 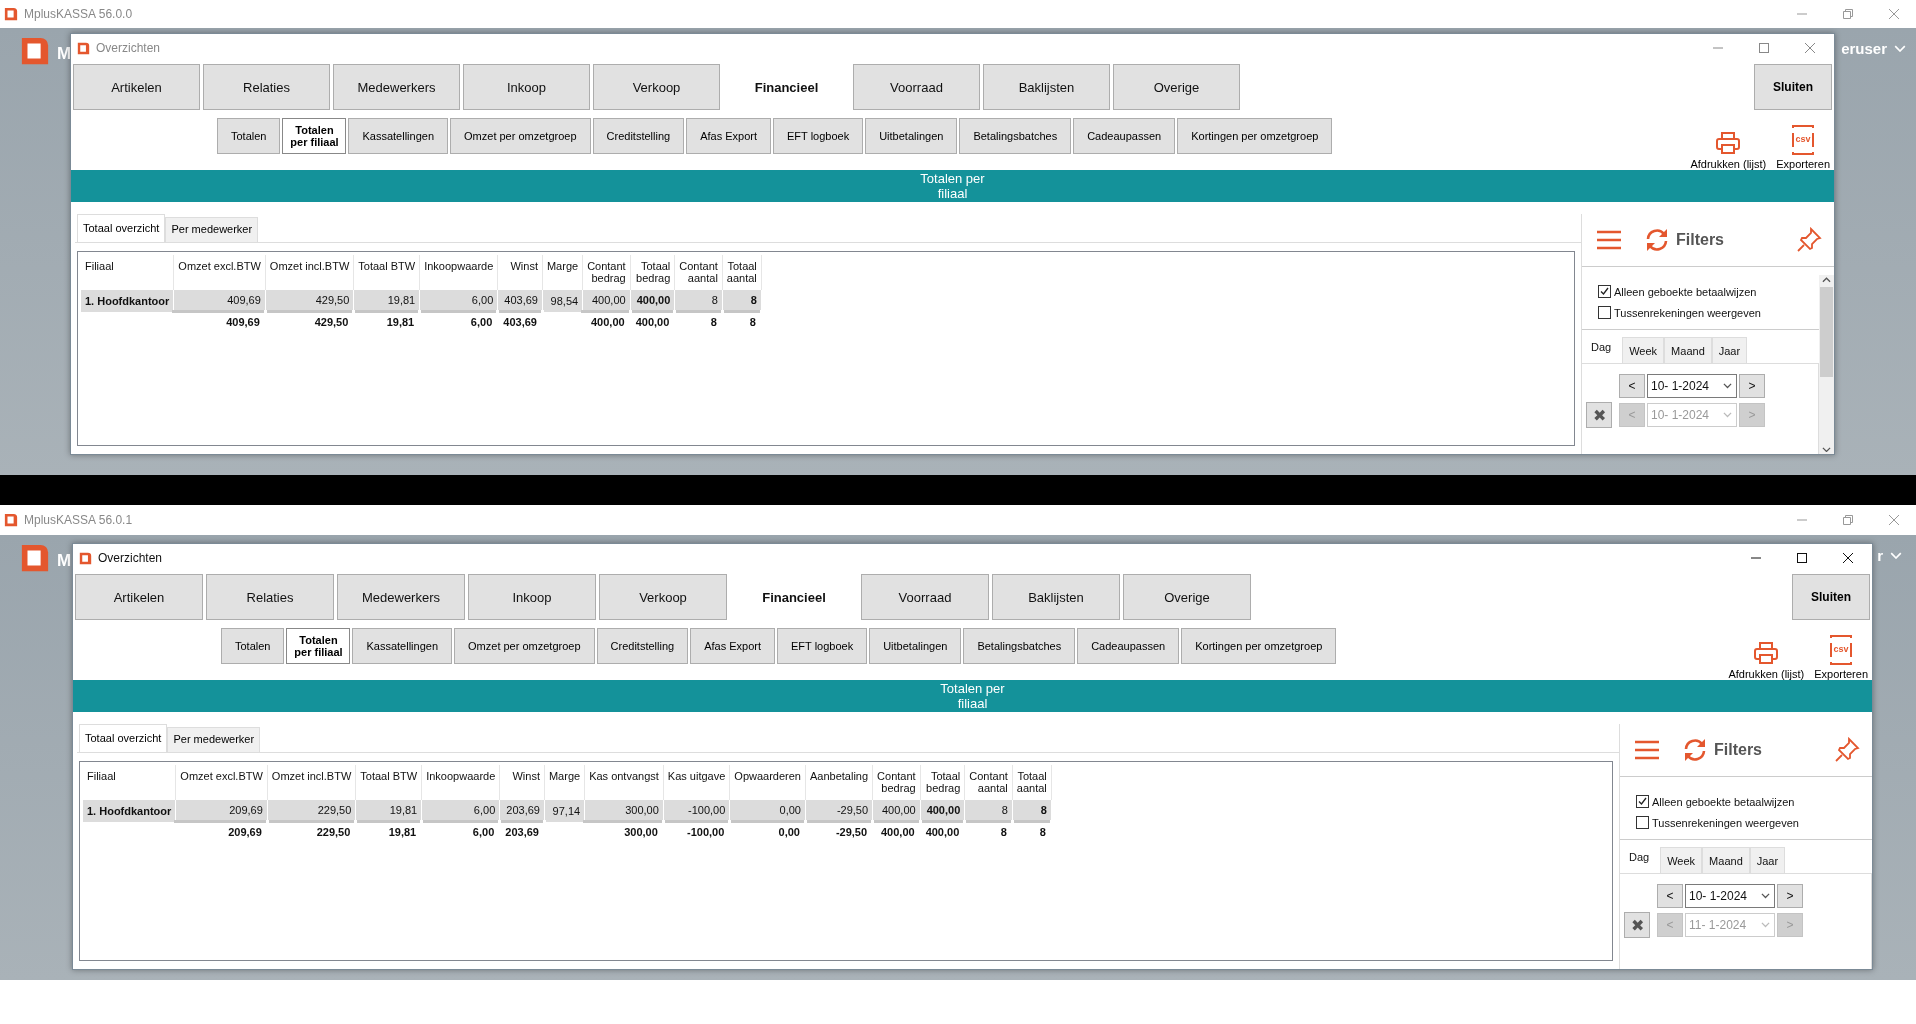 What do you see at coordinates (564, 811) in the screenshot?
I see `table-cell: 97,14` at bounding box center [564, 811].